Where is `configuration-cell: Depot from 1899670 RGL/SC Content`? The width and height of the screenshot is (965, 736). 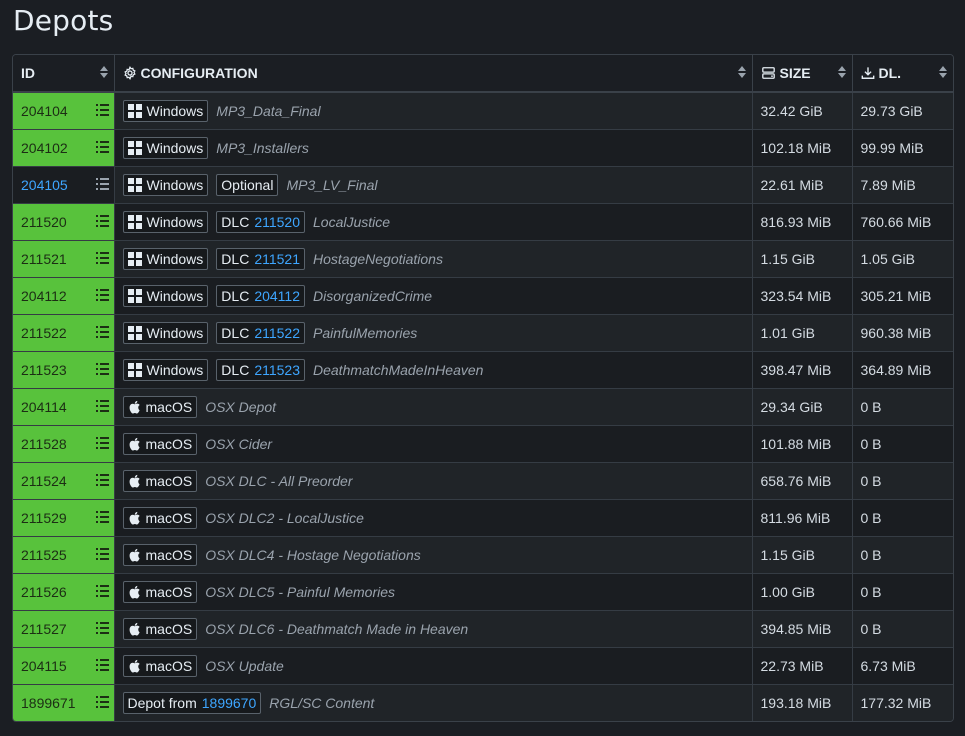 configuration-cell: Depot from 1899670 RGL/SC Content is located at coordinates (433, 702).